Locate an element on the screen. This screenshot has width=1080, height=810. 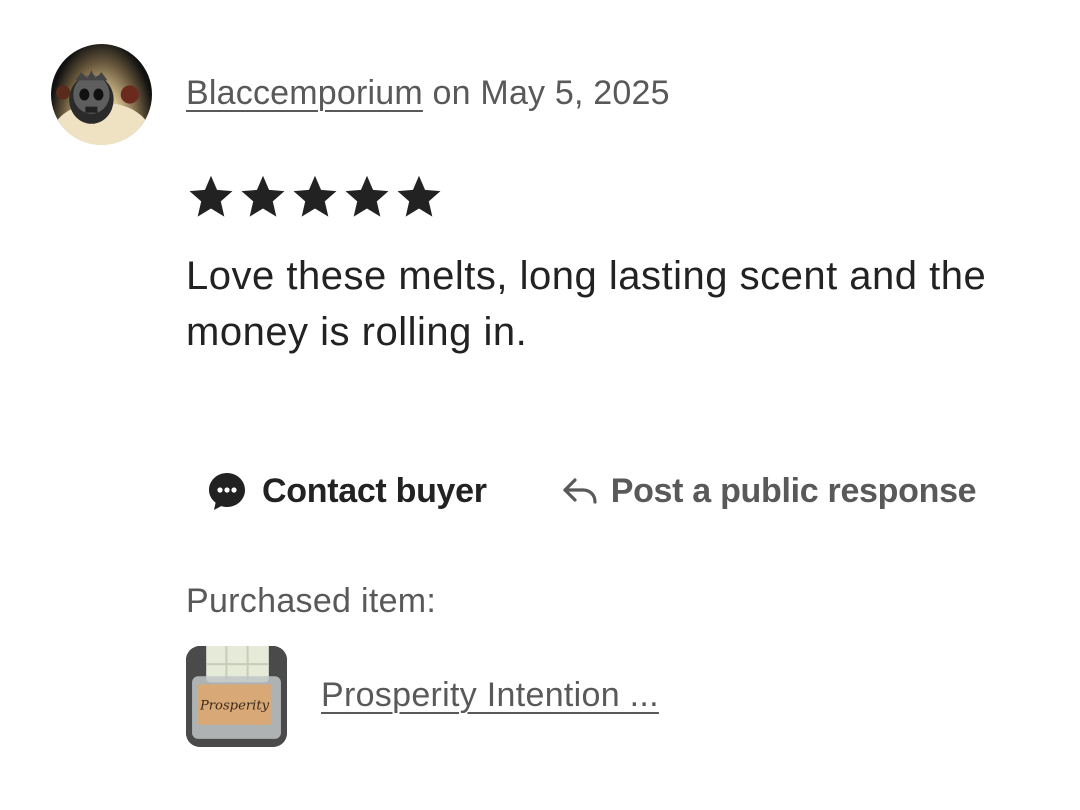
post-public-response-button: Post a public response is located at coordinates (769, 491).